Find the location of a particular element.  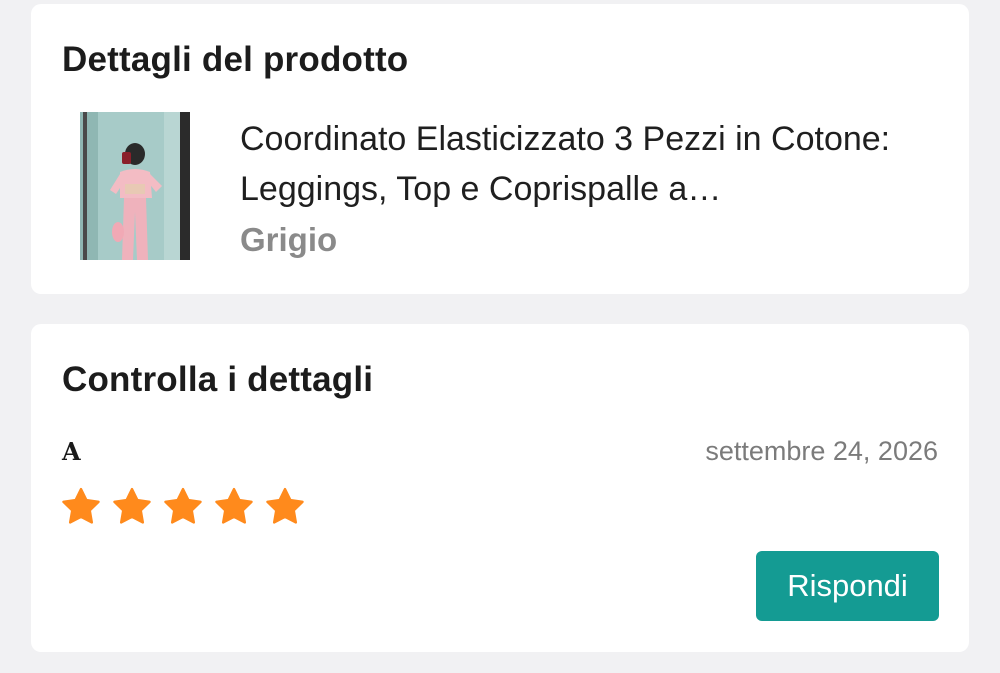

product-photo-icon is located at coordinates (135, 186).